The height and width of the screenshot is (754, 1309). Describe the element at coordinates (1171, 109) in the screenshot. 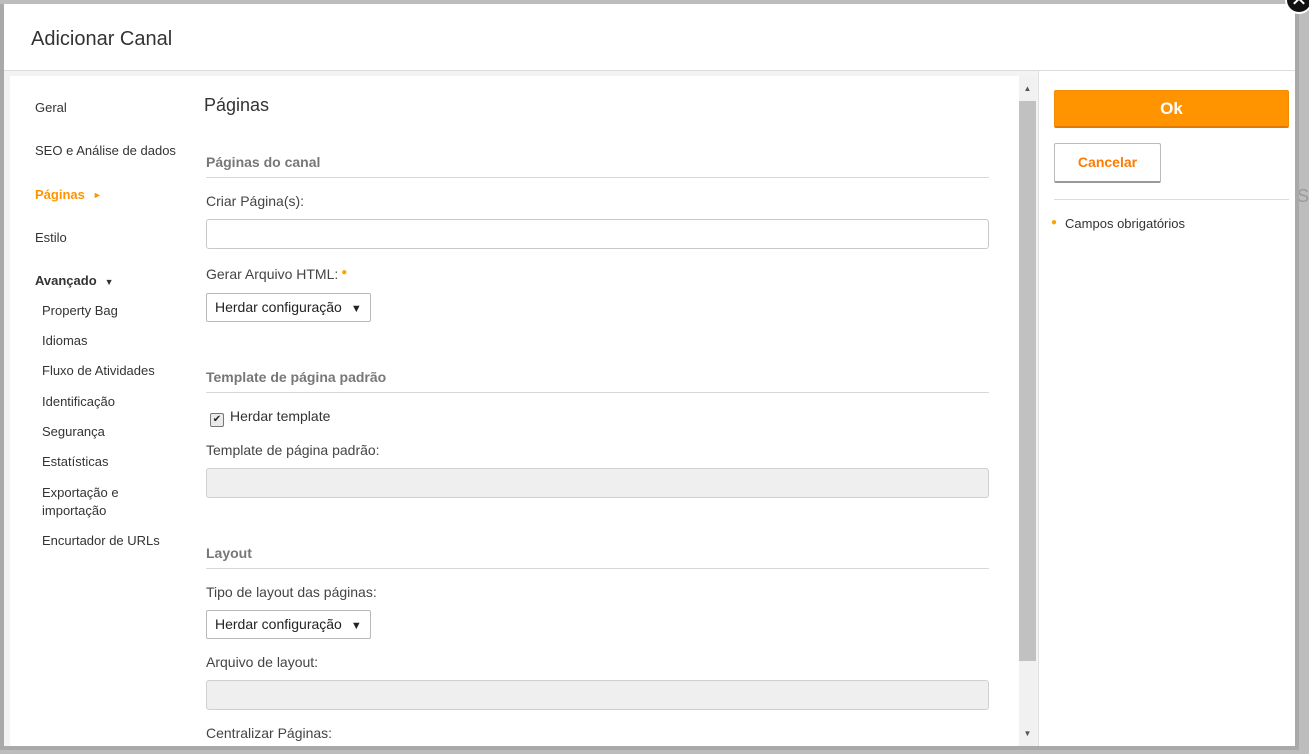

I see `ok-button: Ok` at that location.